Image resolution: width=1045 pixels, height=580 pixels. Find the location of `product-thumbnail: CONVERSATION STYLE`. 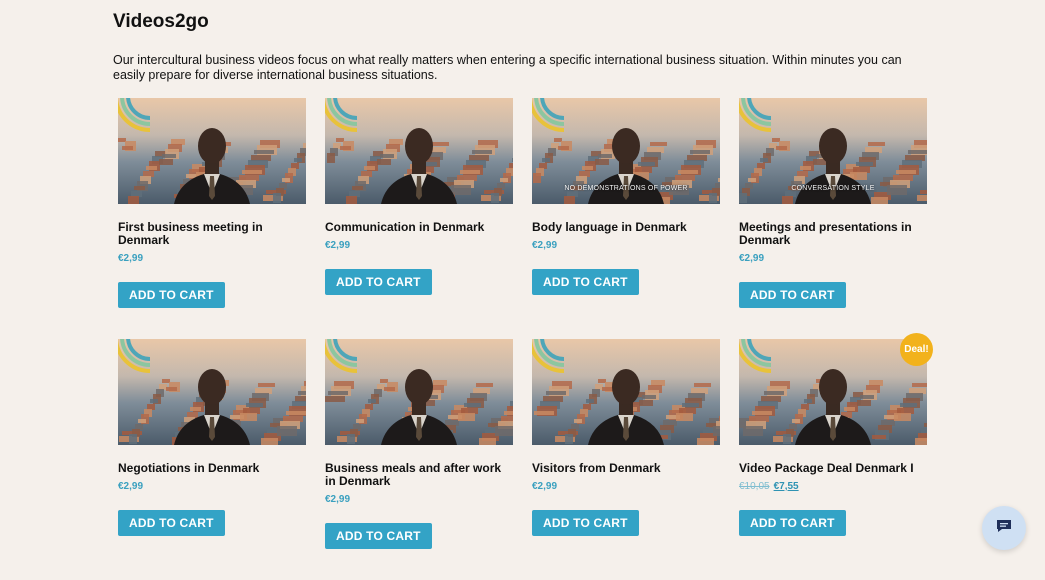

product-thumbnail: CONVERSATION STYLE is located at coordinates (833, 151).